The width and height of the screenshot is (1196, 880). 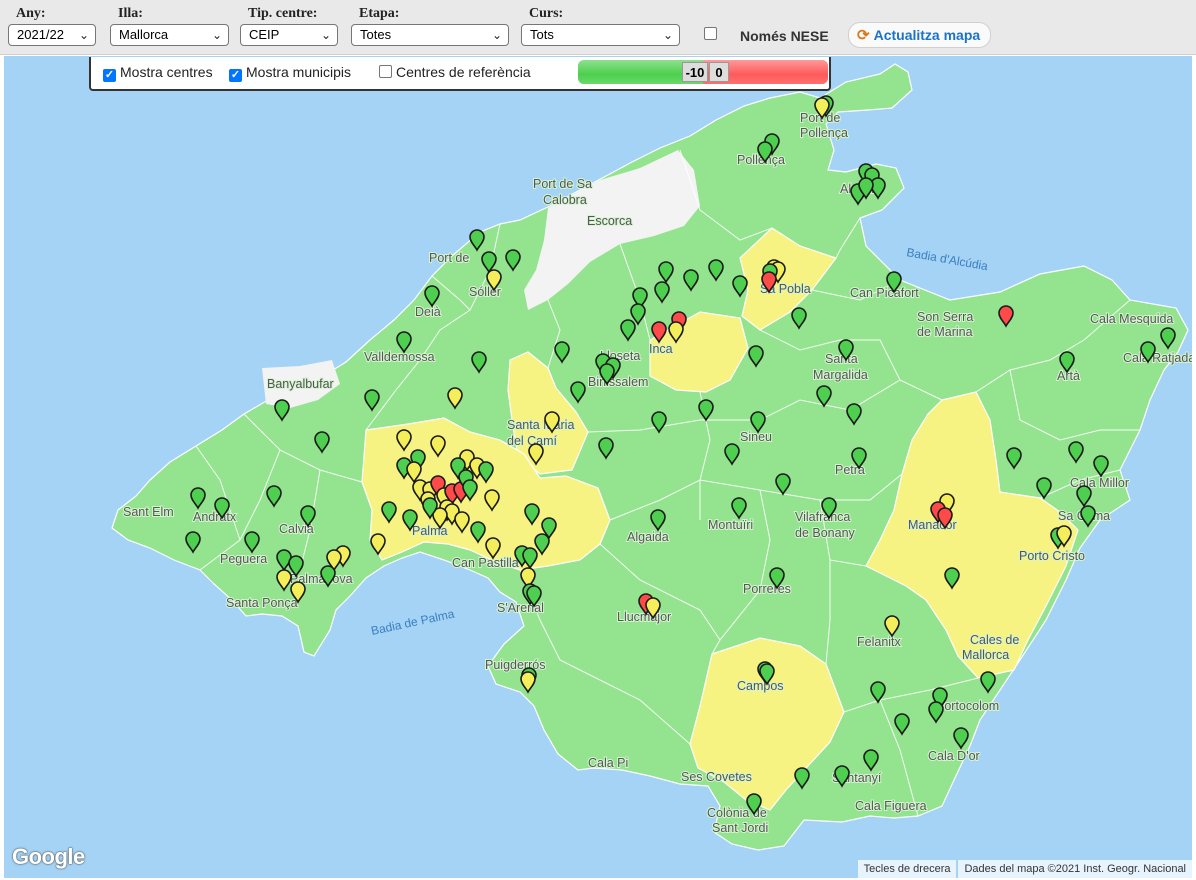 I want to click on keyboard-shortcuts-link: Tecles de drecera, so click(x=907, y=869).